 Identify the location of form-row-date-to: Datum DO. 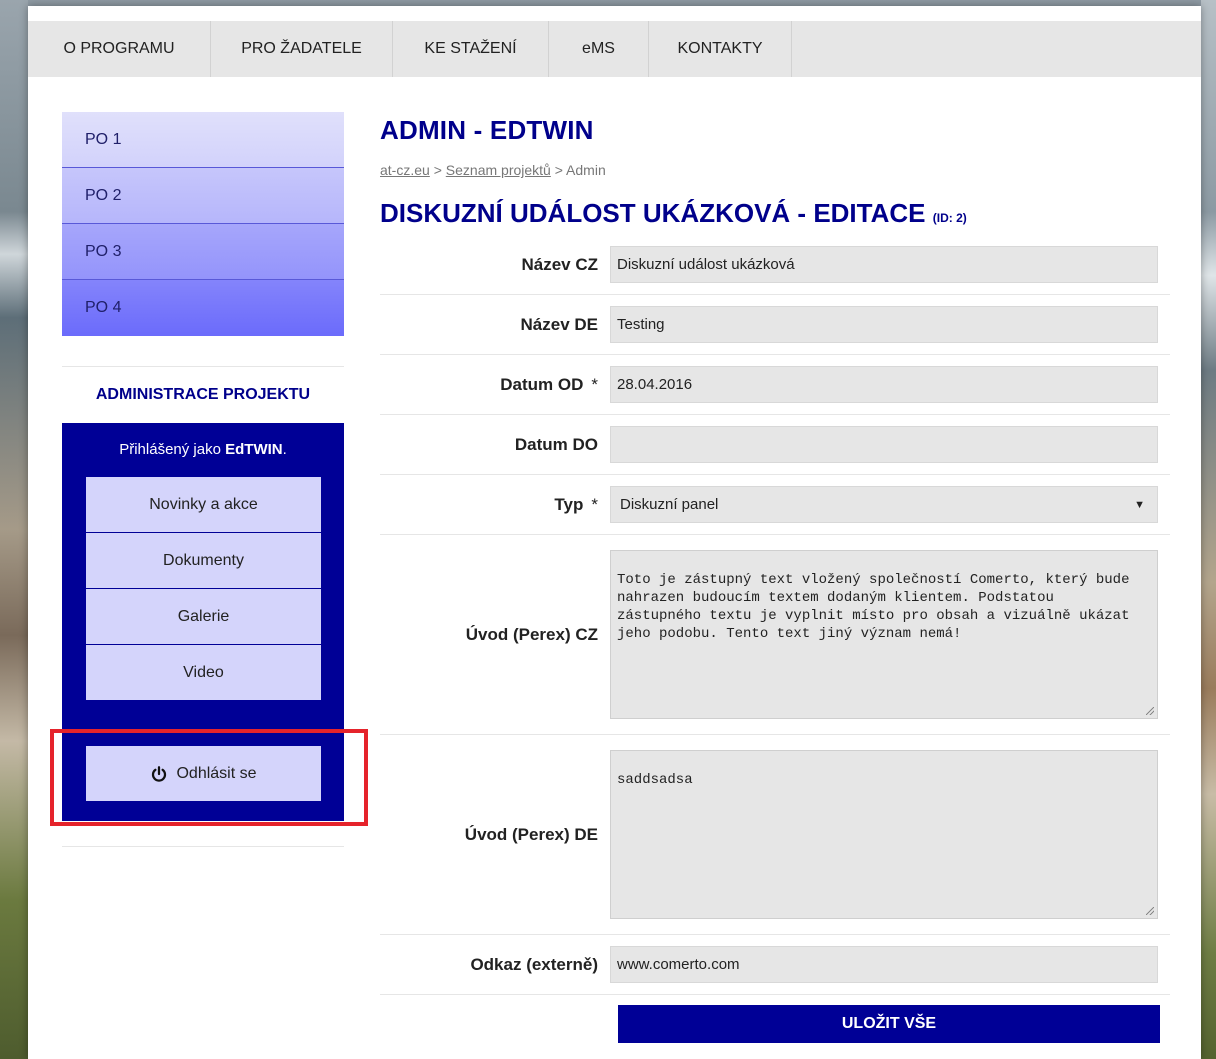
(775, 445).